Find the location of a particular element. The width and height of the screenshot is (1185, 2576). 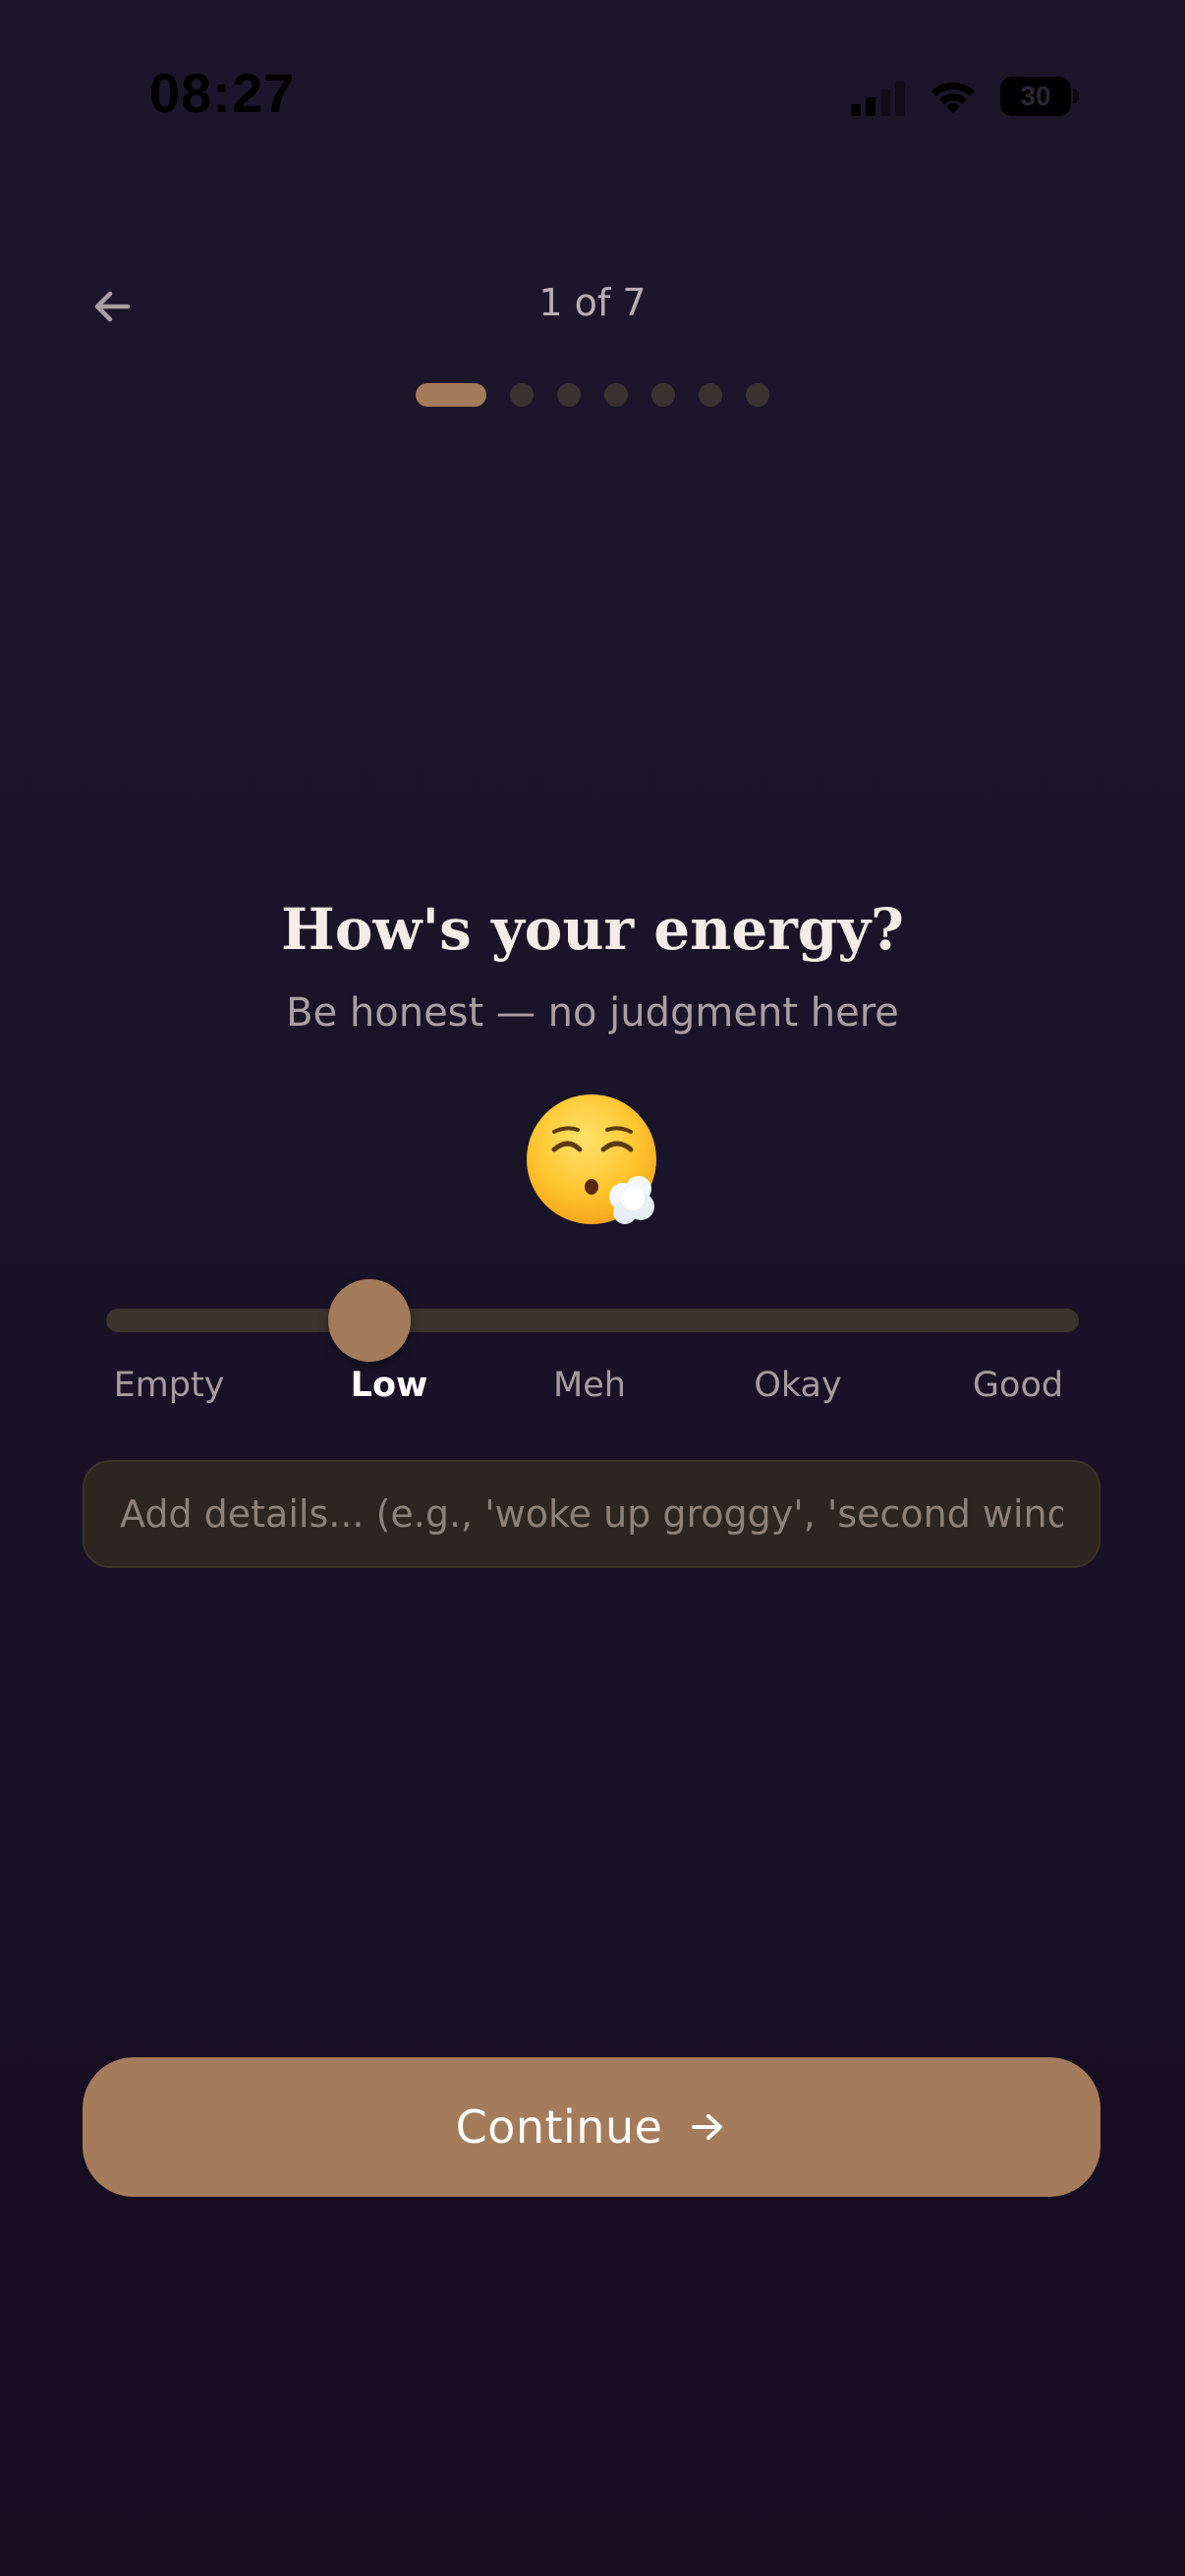

exhaling-face-icon is located at coordinates (592, 1159).